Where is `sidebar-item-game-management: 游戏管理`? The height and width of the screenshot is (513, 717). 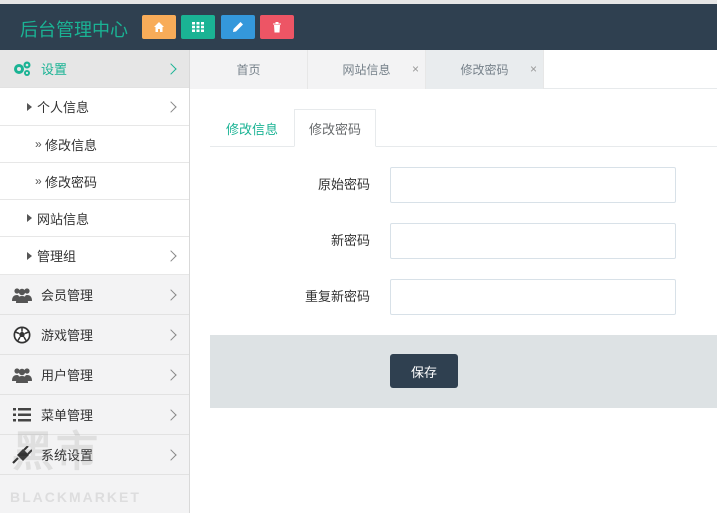
sidebar-item-game-management: 游戏管理 is located at coordinates (94, 335).